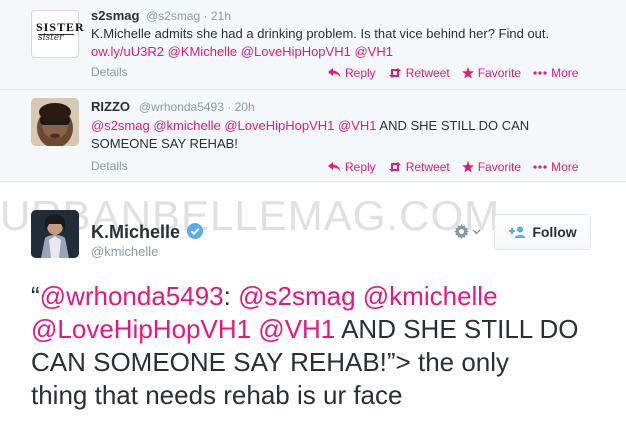 The height and width of the screenshot is (422, 626). Describe the element at coordinates (188, 16) in the screenshot. I see `author-handle: @s2smag · 21h` at that location.